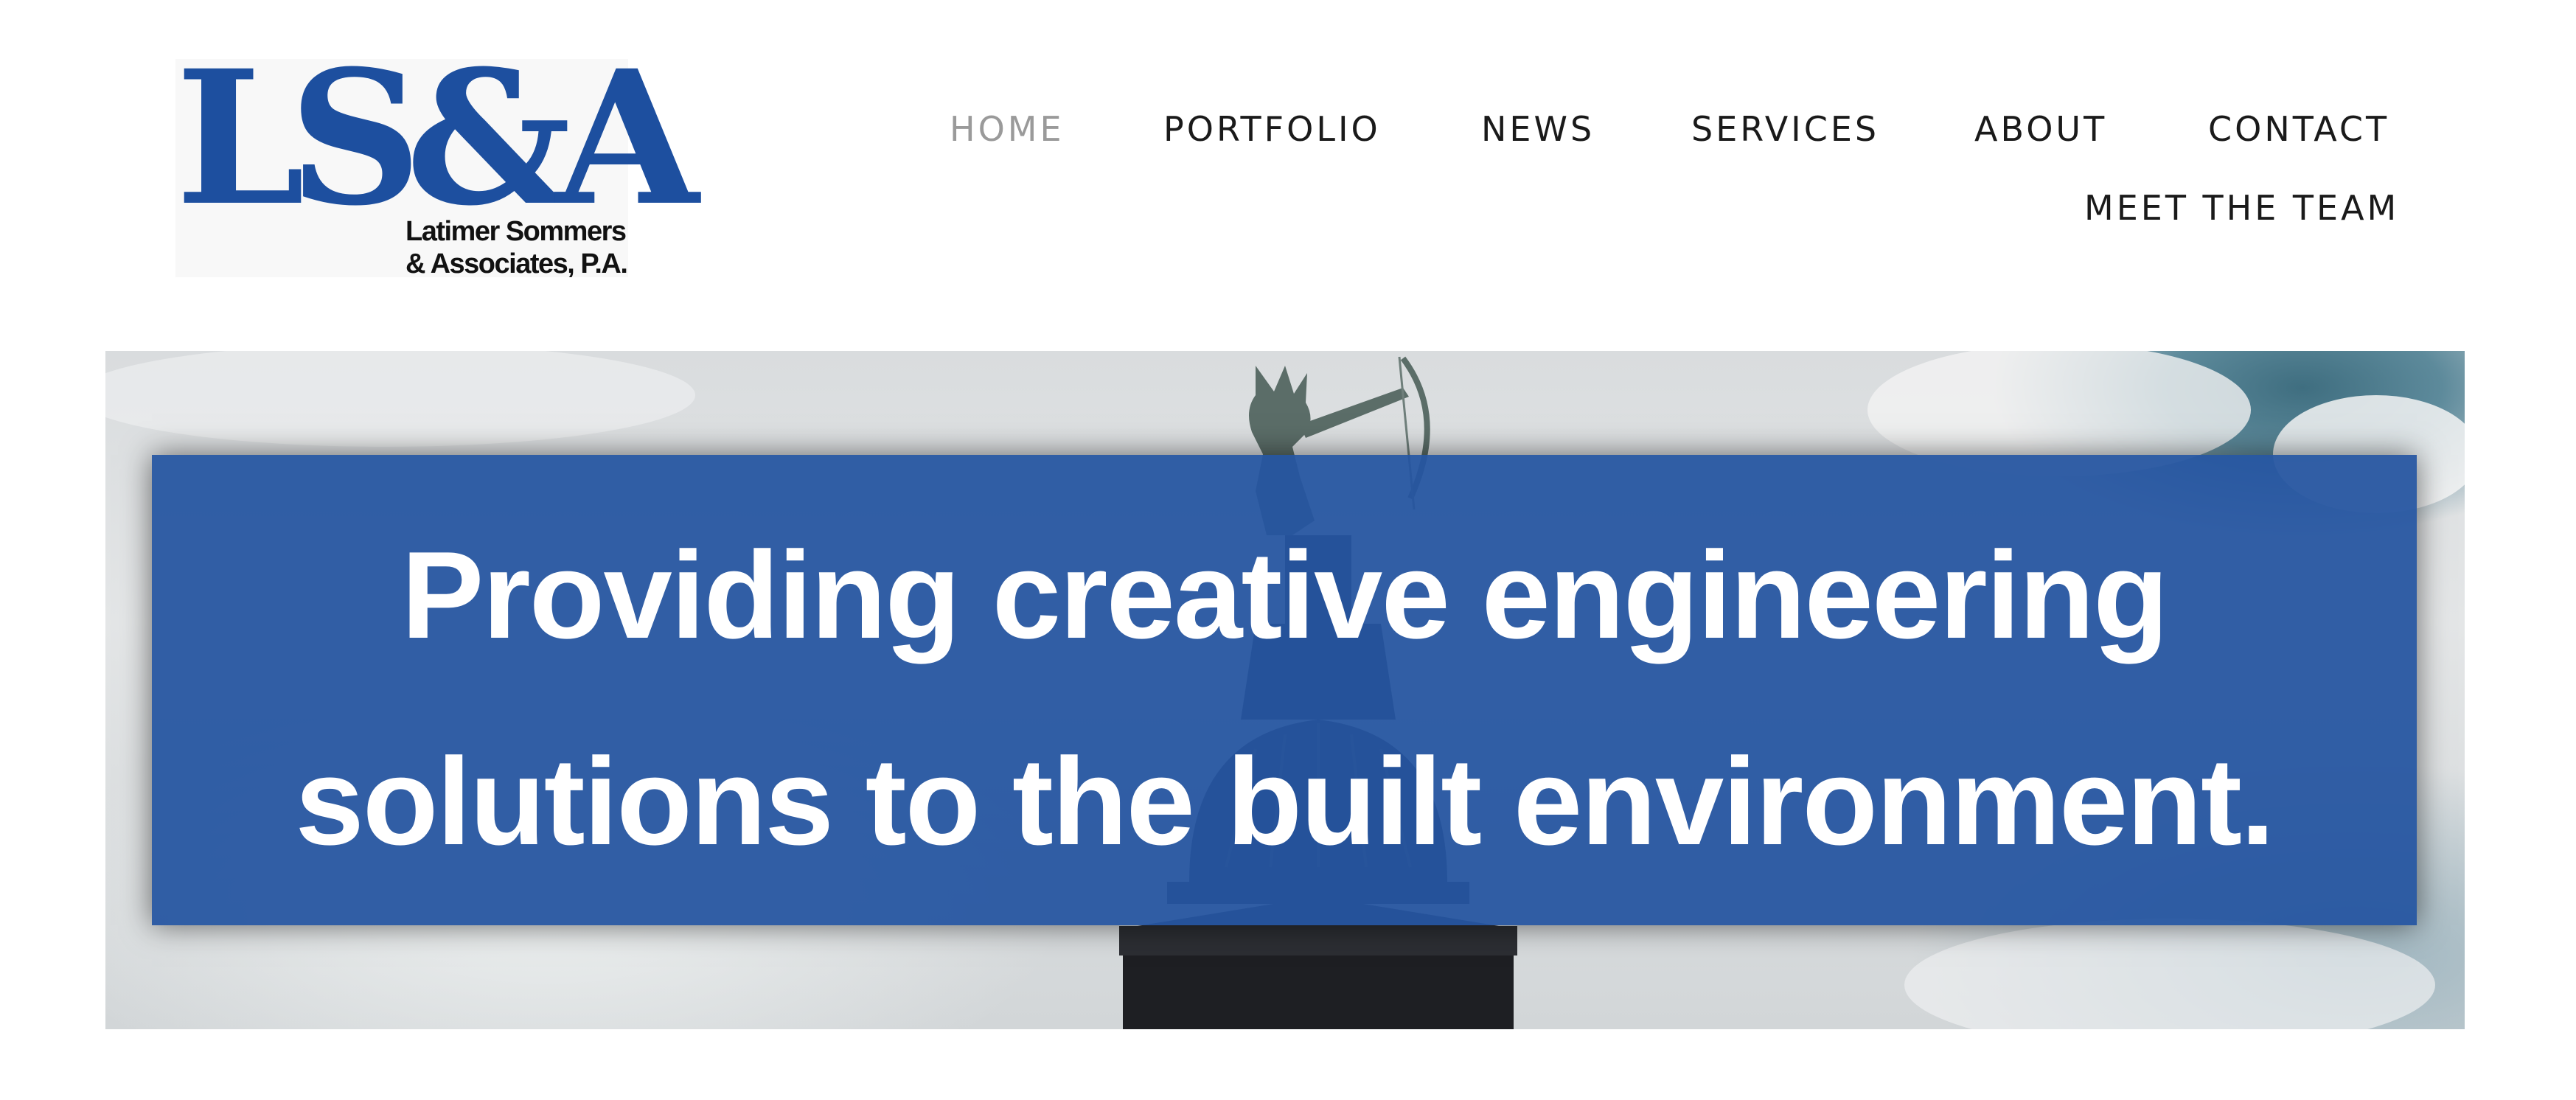  I want to click on nav-portfolio: PORTFOLIO, so click(1272, 129).